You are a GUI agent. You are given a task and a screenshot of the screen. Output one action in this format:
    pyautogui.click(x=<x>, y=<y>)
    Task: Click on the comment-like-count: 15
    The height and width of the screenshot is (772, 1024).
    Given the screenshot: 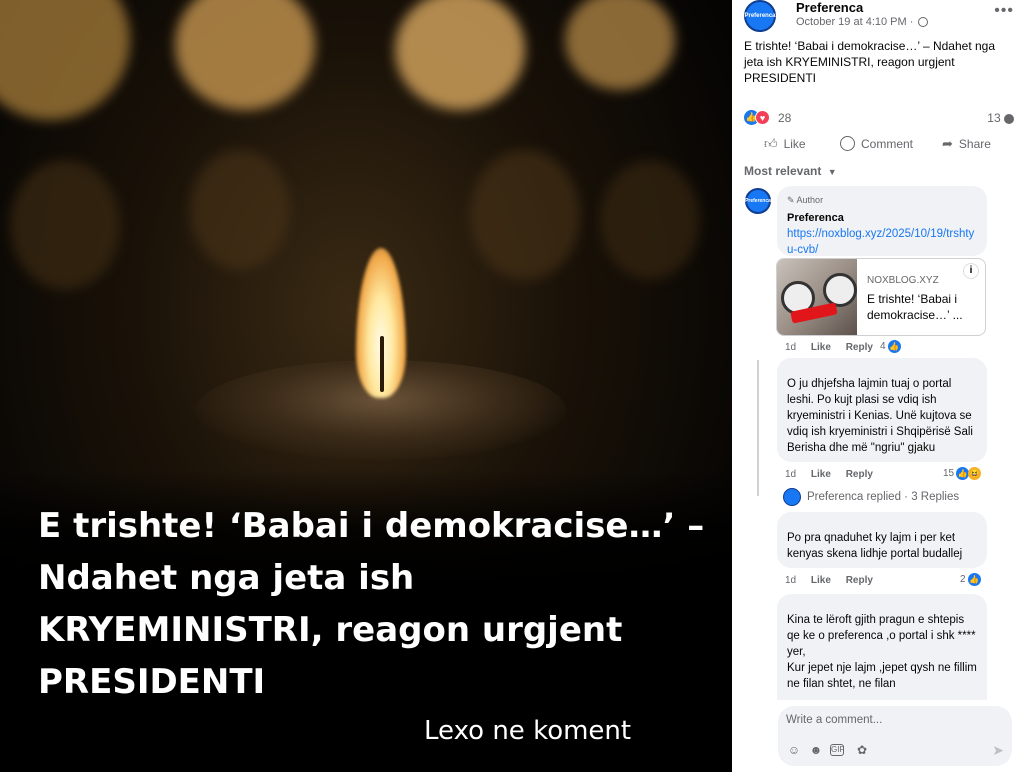 What is the action you would take?
    pyautogui.click(x=949, y=473)
    